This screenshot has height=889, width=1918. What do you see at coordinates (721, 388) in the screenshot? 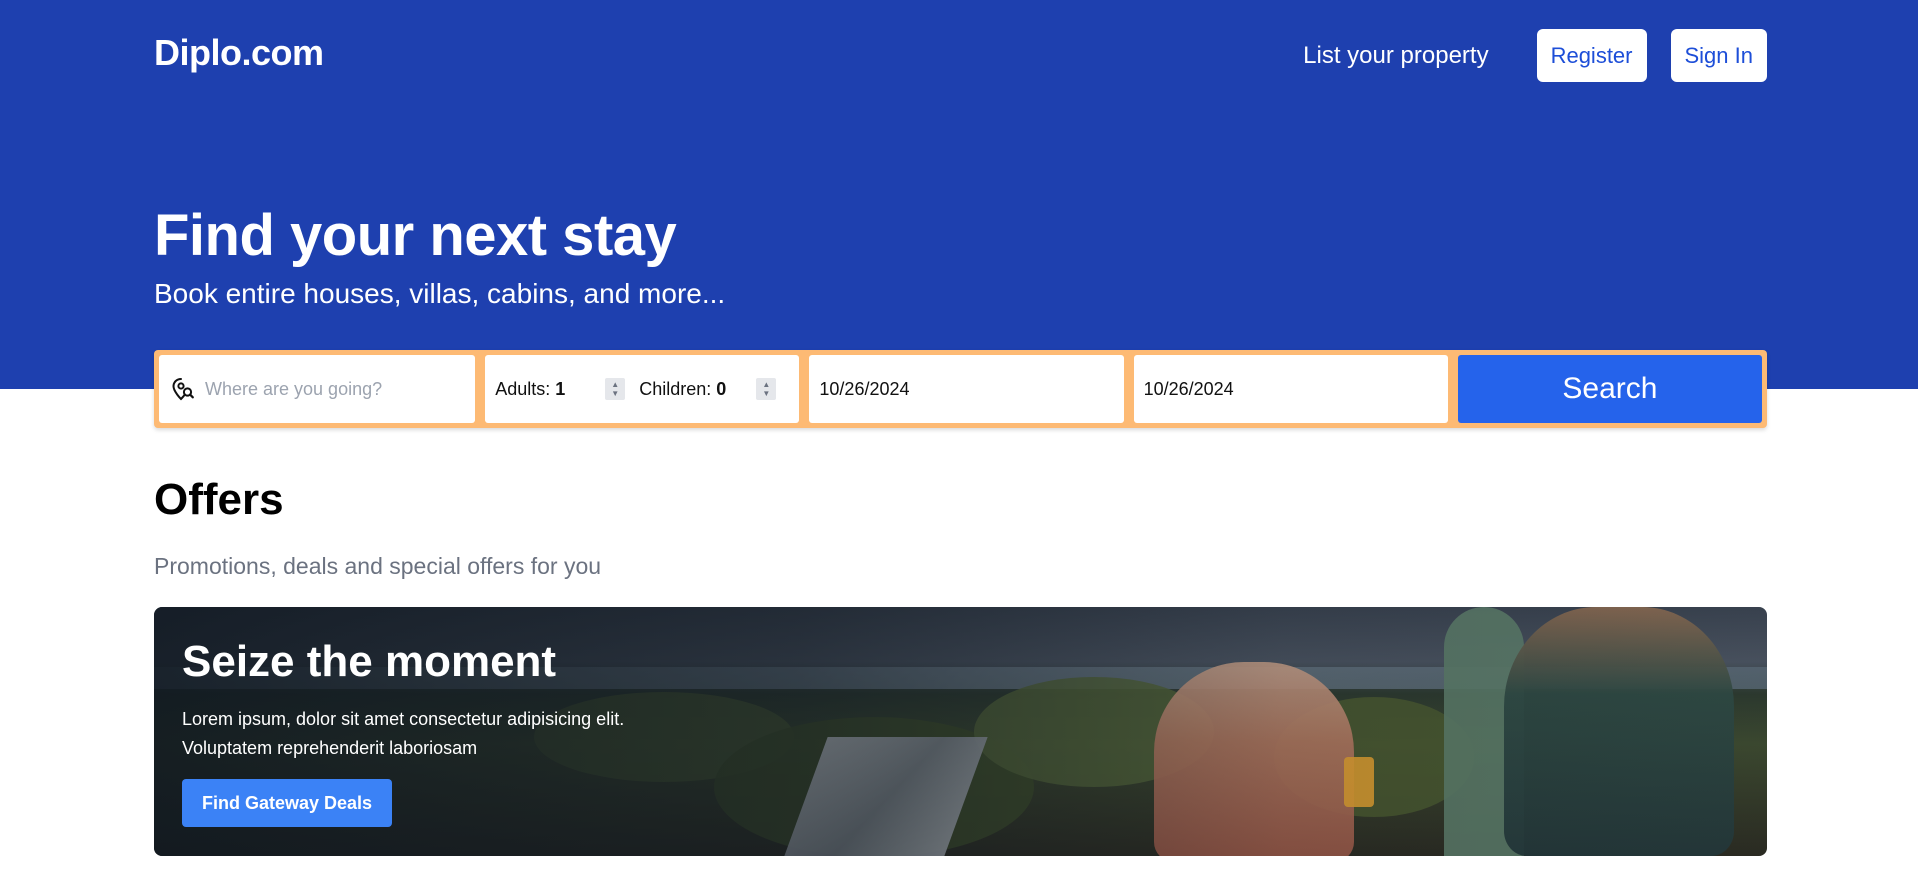
I see `children-value: 0` at bounding box center [721, 388].